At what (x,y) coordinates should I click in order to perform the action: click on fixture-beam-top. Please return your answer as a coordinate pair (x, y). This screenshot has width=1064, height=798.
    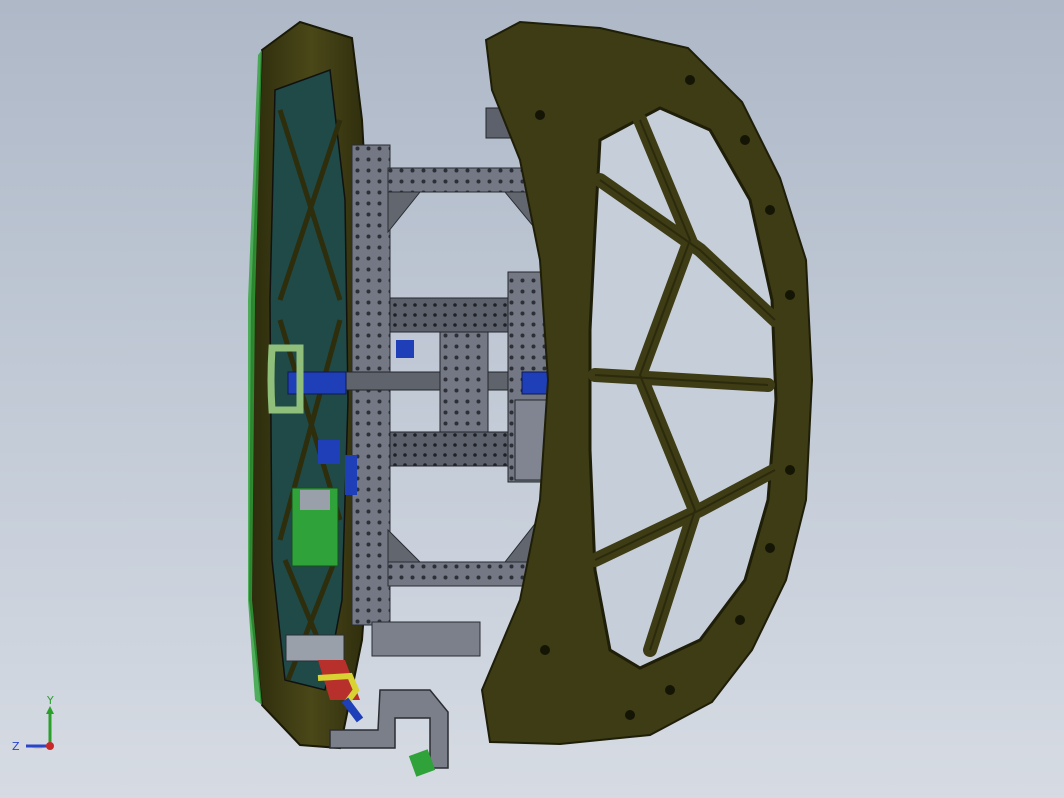
    Looking at the image, I should click on (463, 180).